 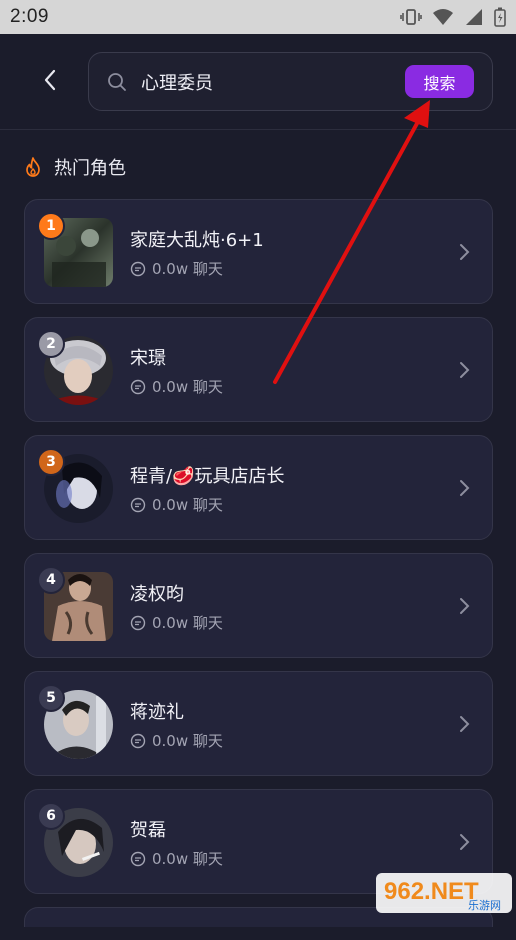 What do you see at coordinates (29, 17) in the screenshot?
I see `status-time: 2:09` at bounding box center [29, 17].